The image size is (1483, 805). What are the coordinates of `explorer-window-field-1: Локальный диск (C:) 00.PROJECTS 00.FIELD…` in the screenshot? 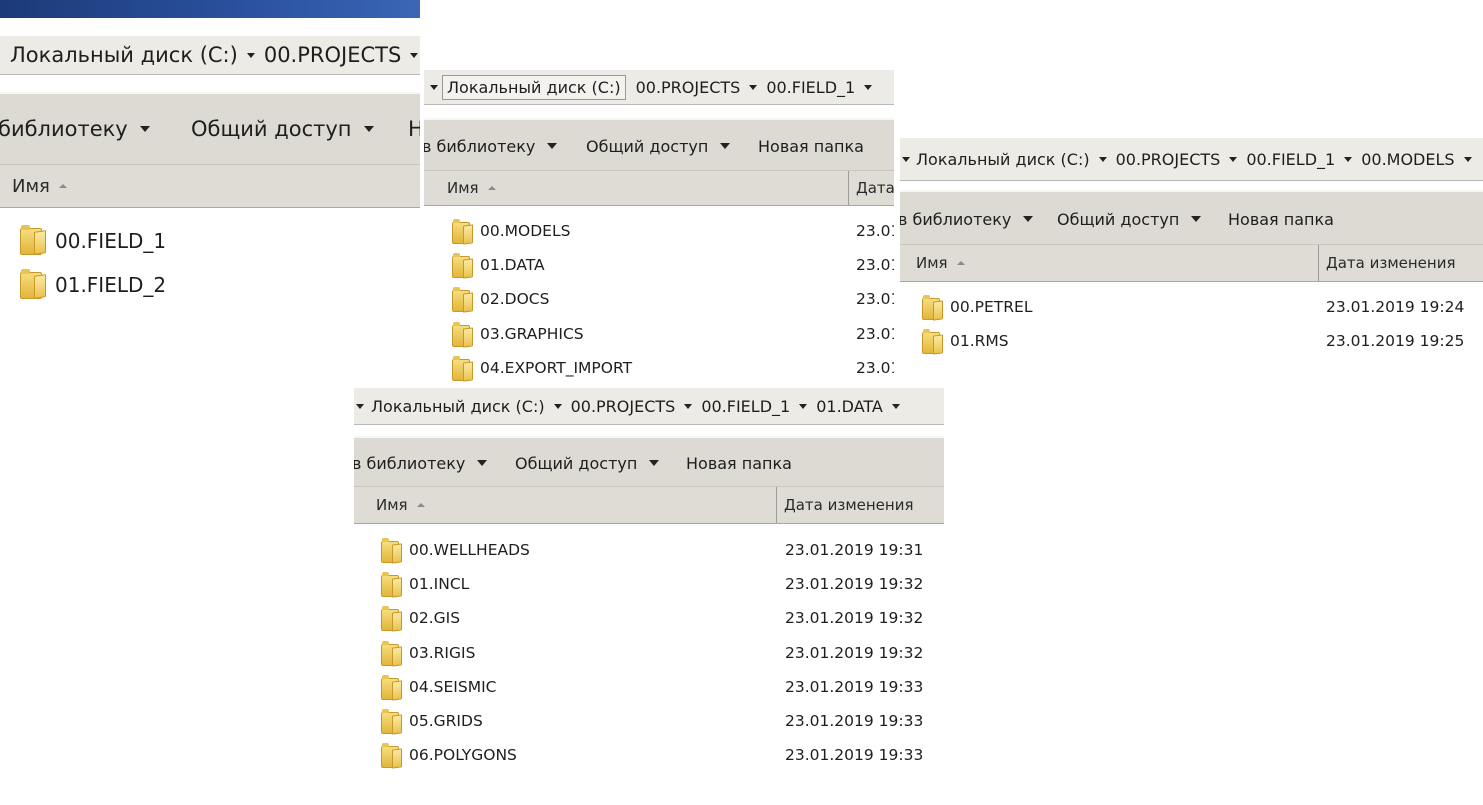 It's located at (659, 225).